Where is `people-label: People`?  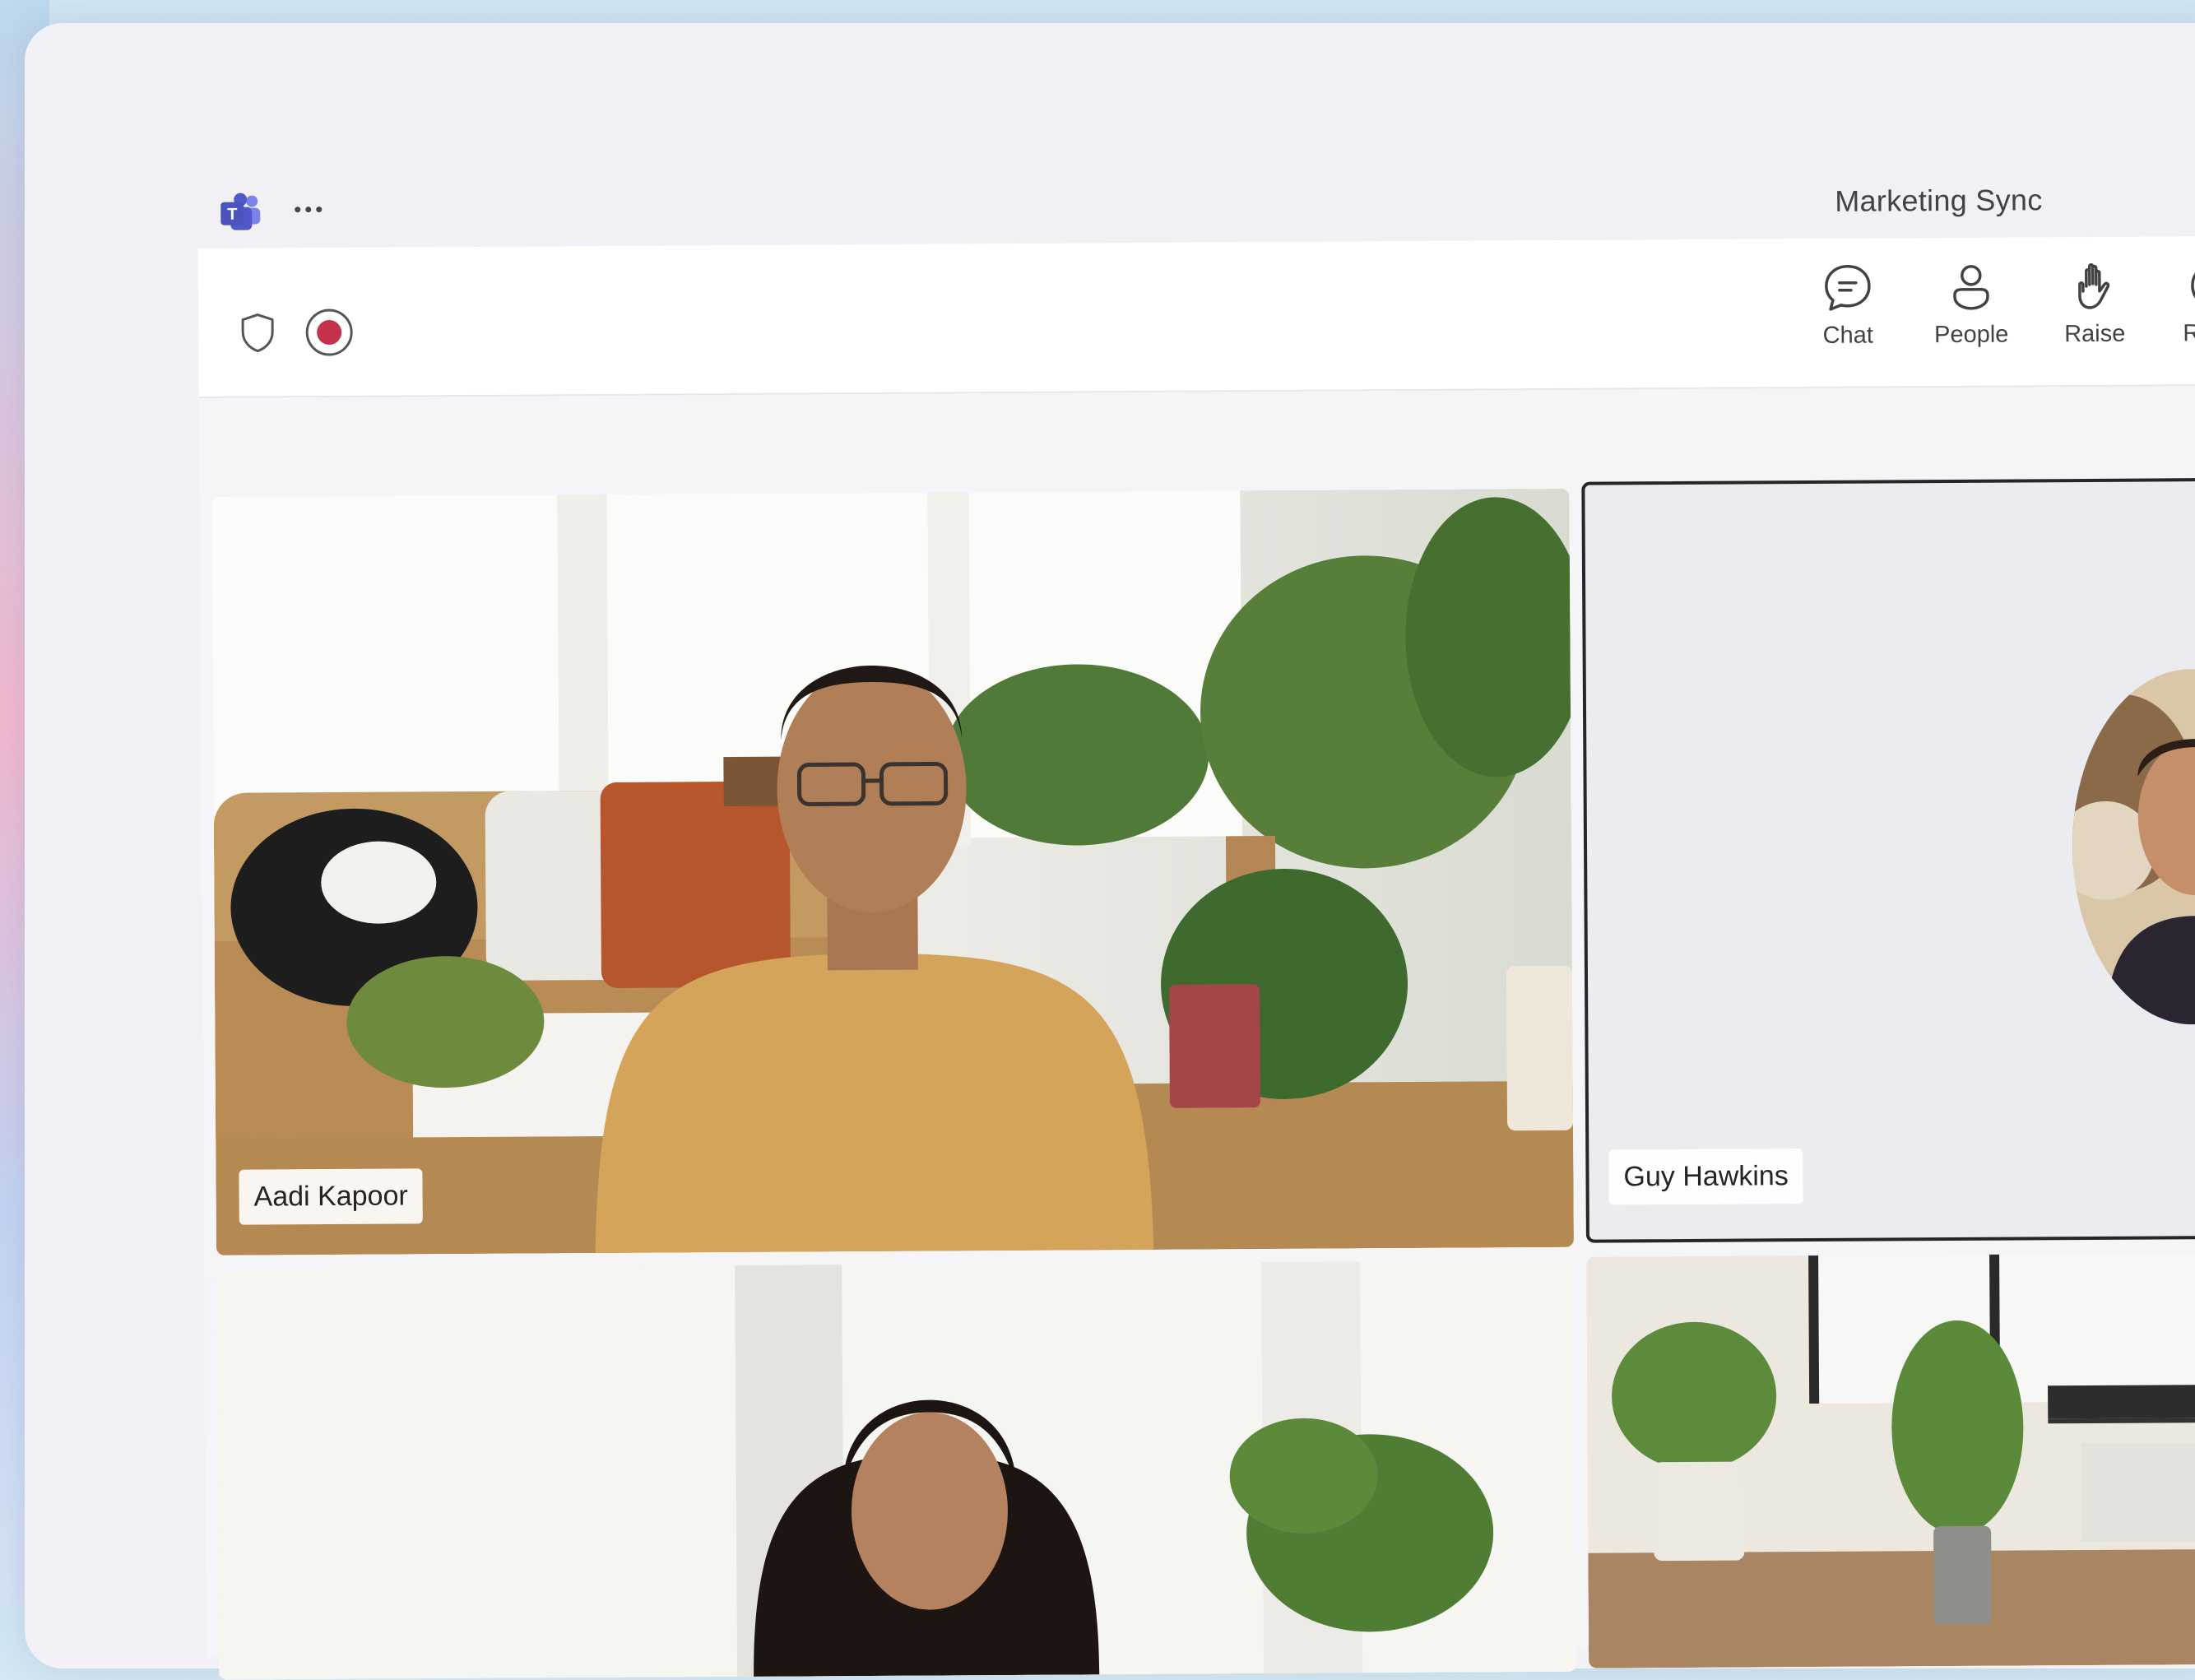 people-label: People is located at coordinates (1971, 335).